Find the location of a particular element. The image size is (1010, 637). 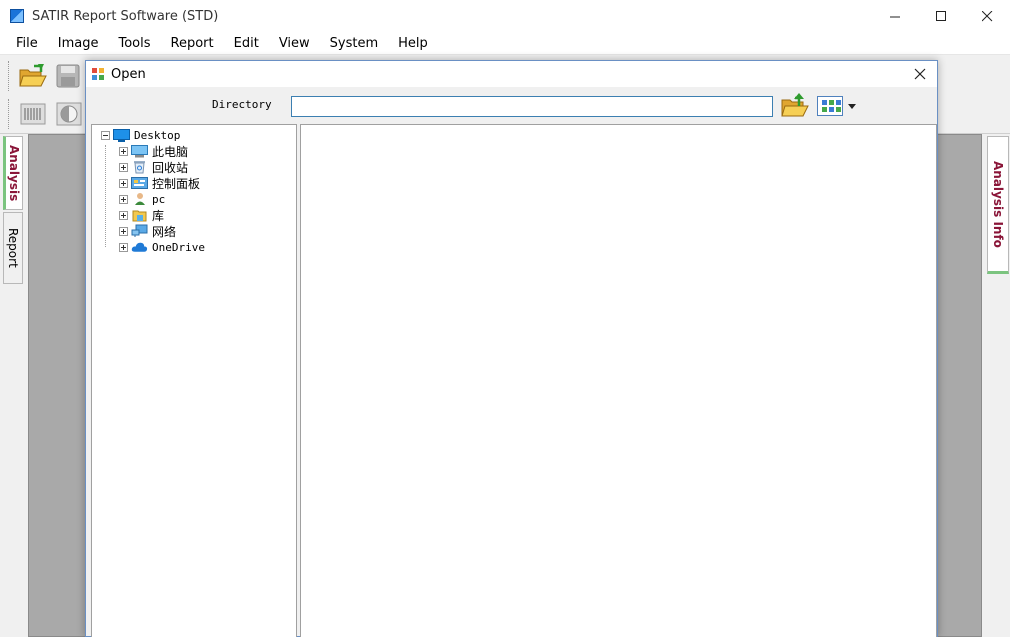

tab-analysis-info: Analysis Info is located at coordinates (998, 205).